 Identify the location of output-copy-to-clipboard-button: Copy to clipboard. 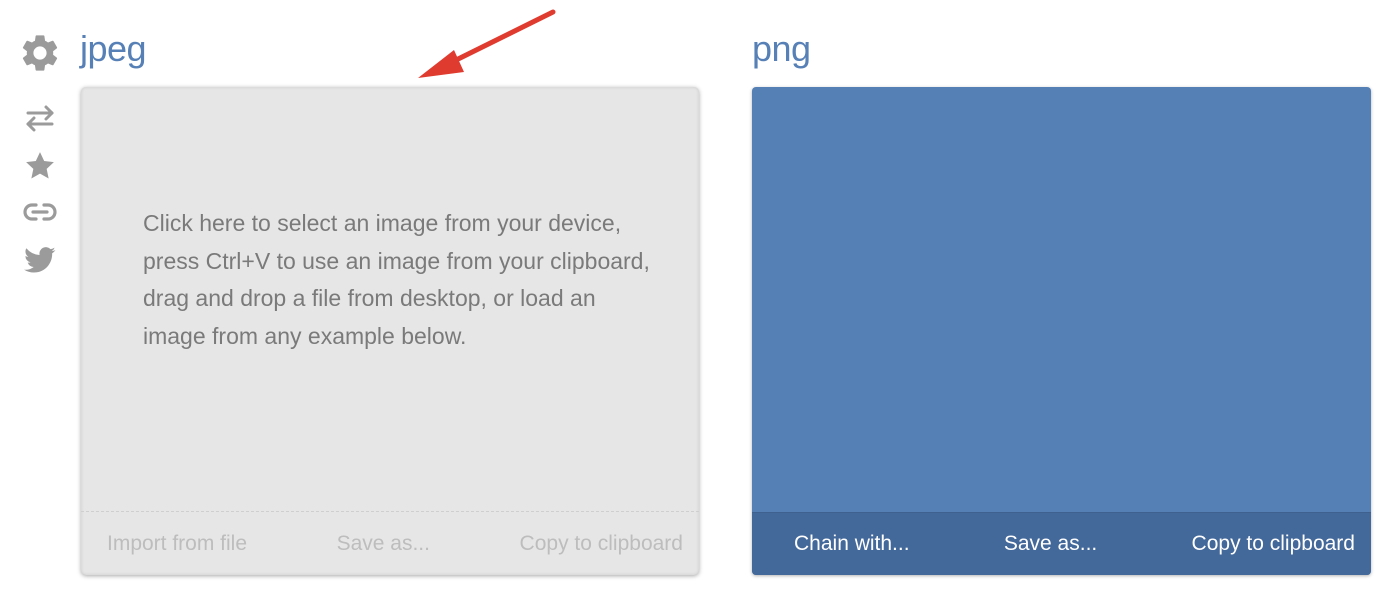
(1273, 544).